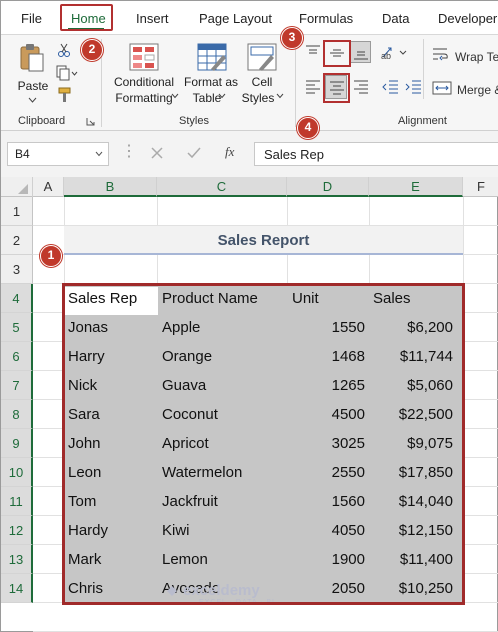 Image resolution: width=498 pixels, height=632 pixels. I want to click on tab-insert: Insert, so click(152, 18).